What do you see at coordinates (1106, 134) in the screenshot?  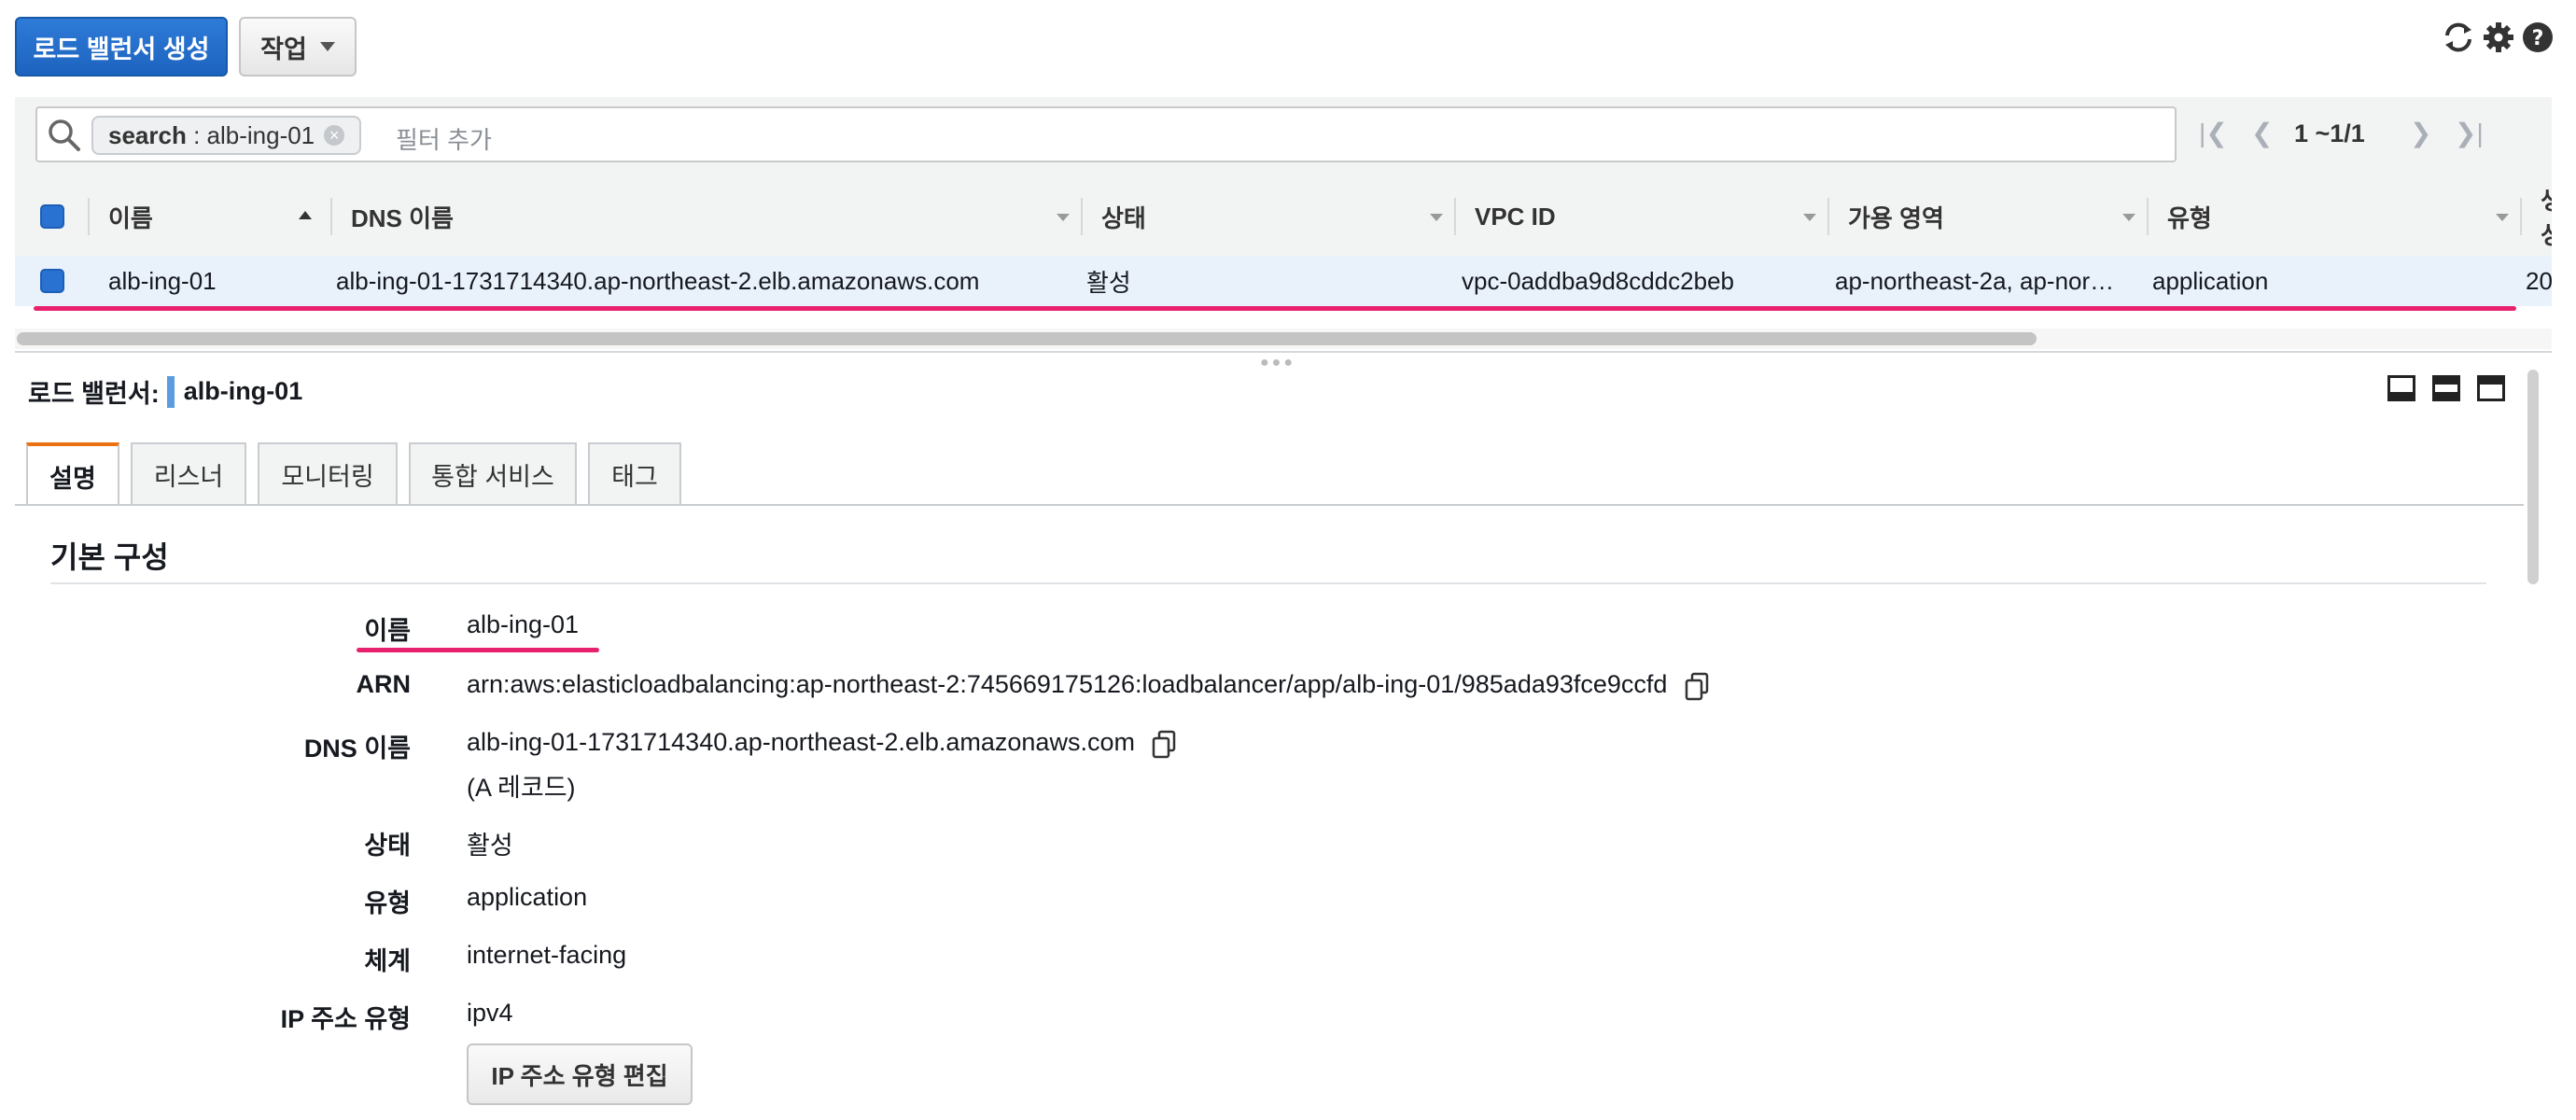 I see `search-input: search : alb-ing-01 × 필터 추가` at bounding box center [1106, 134].